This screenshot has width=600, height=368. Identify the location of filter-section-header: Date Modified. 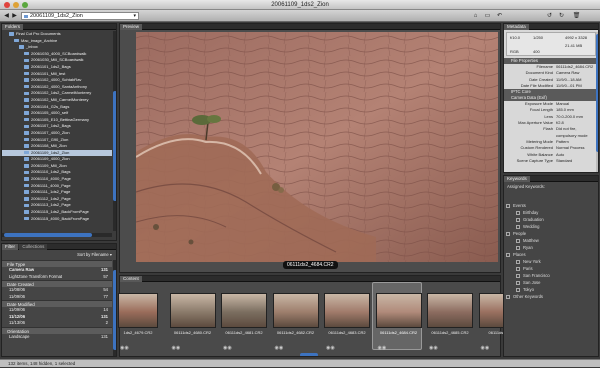
(57, 303).